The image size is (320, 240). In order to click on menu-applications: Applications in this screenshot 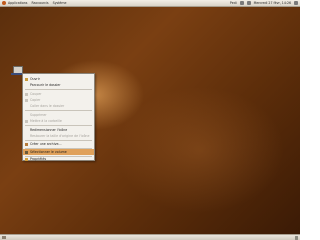, I will do `click(17, 3)`.